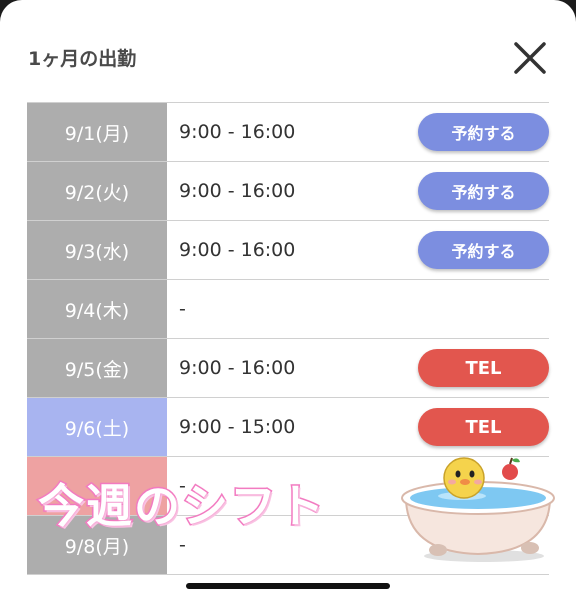 This screenshot has height=601, width=576. Describe the element at coordinates (97, 368) in the screenshot. I see `schedule-date: 9/5(金)` at that location.